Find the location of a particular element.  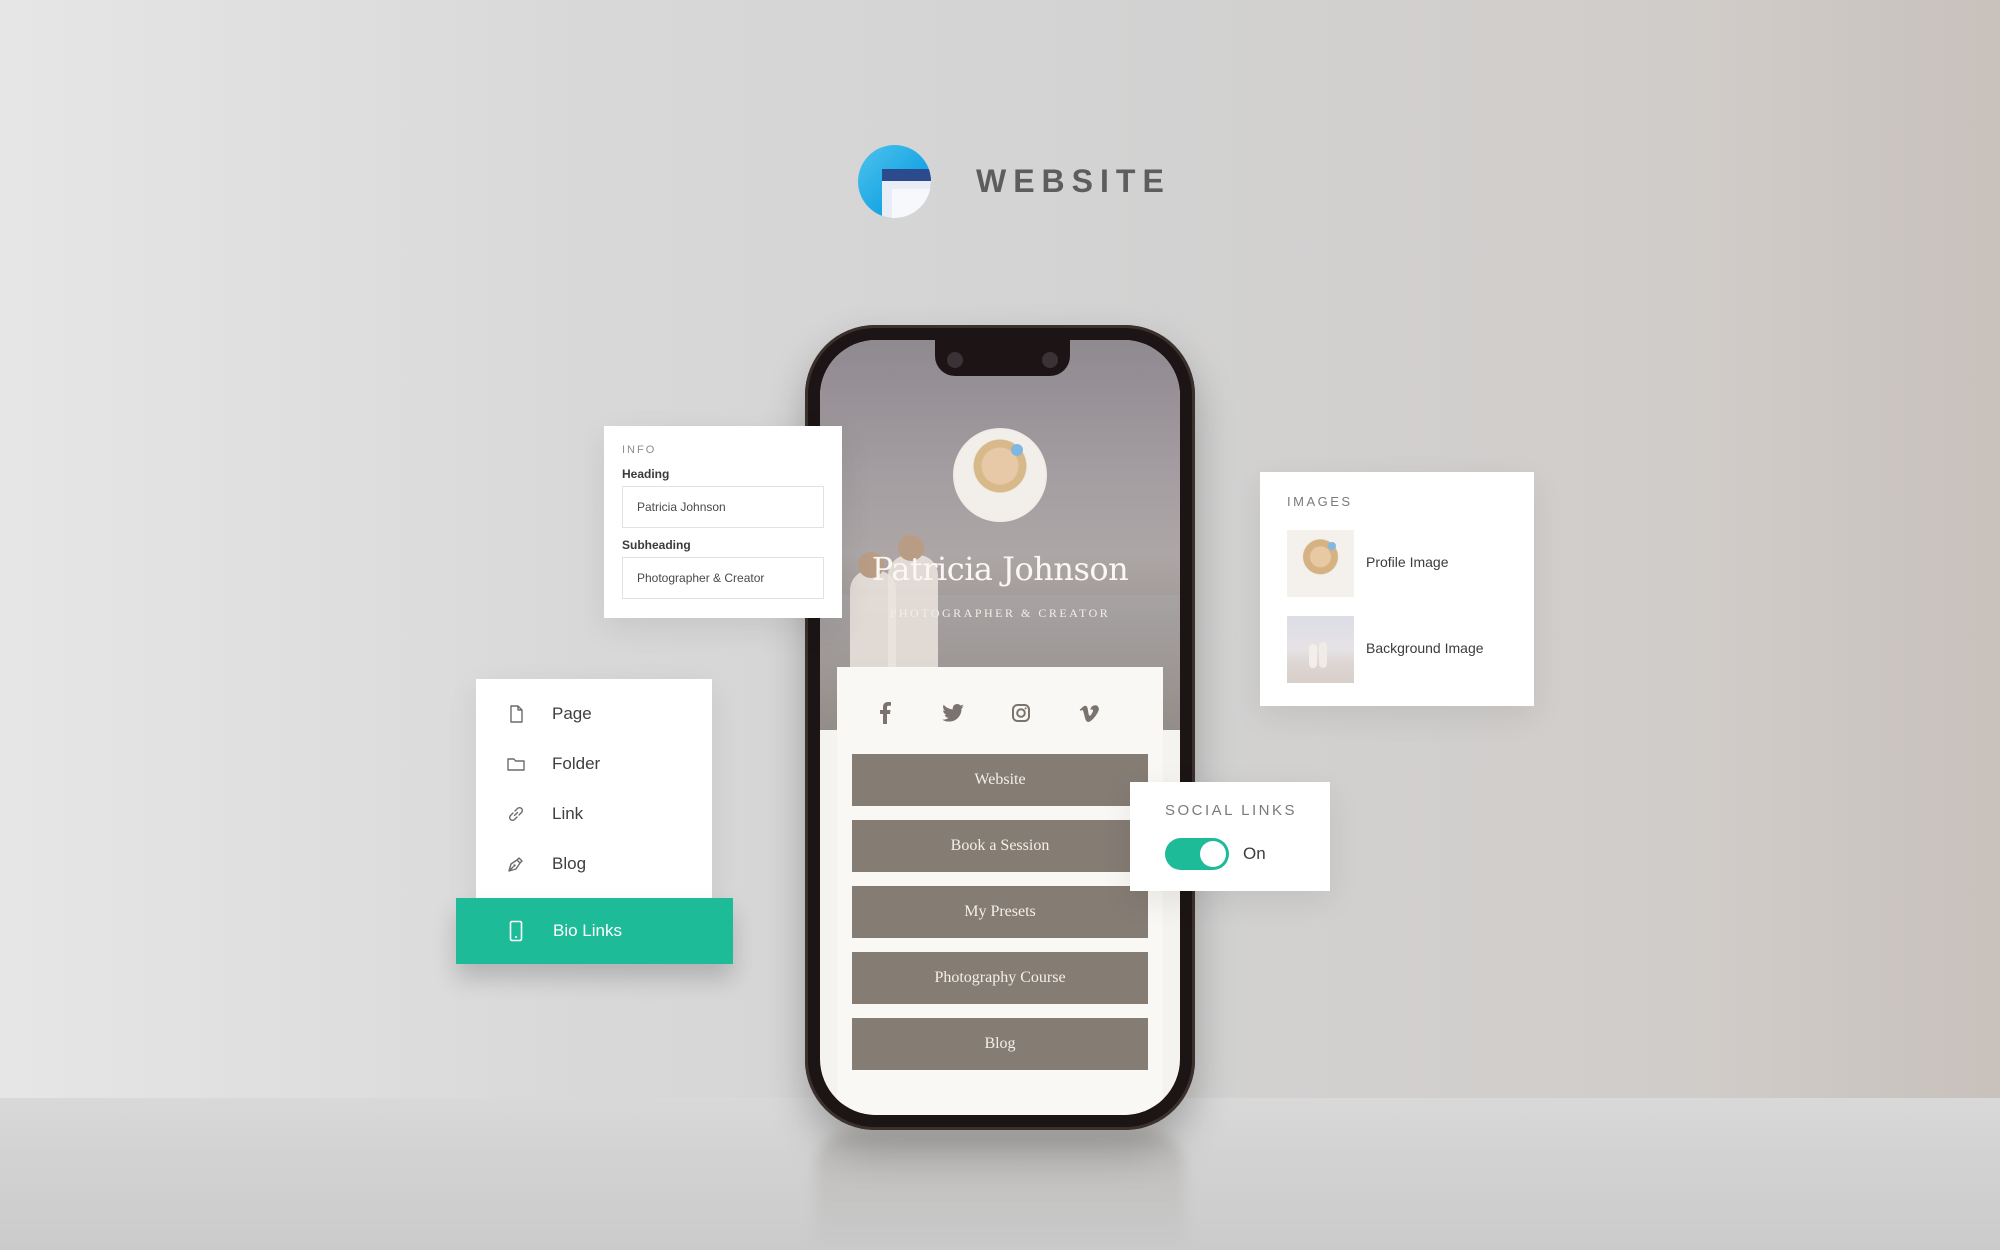

images-panel: IMAGES Profile Image Background Image is located at coordinates (1397, 589).